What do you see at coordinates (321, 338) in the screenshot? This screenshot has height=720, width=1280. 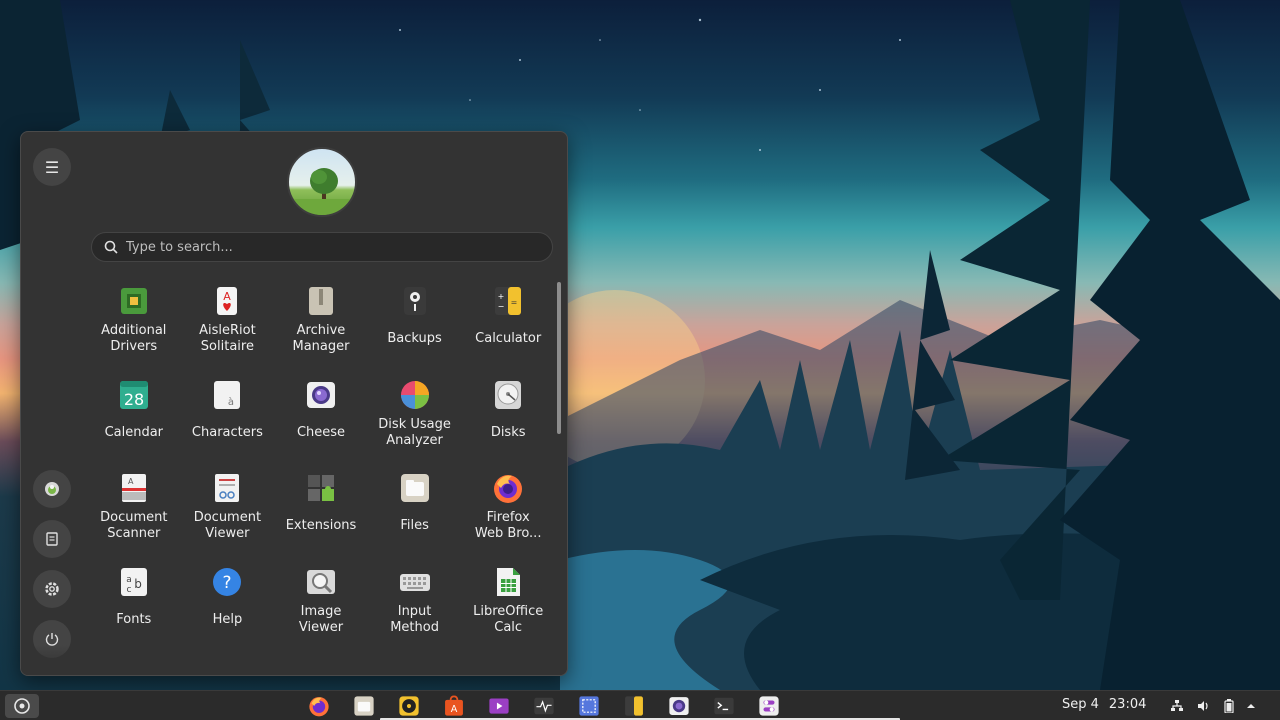 I see `app-label: Archive Manager` at bounding box center [321, 338].